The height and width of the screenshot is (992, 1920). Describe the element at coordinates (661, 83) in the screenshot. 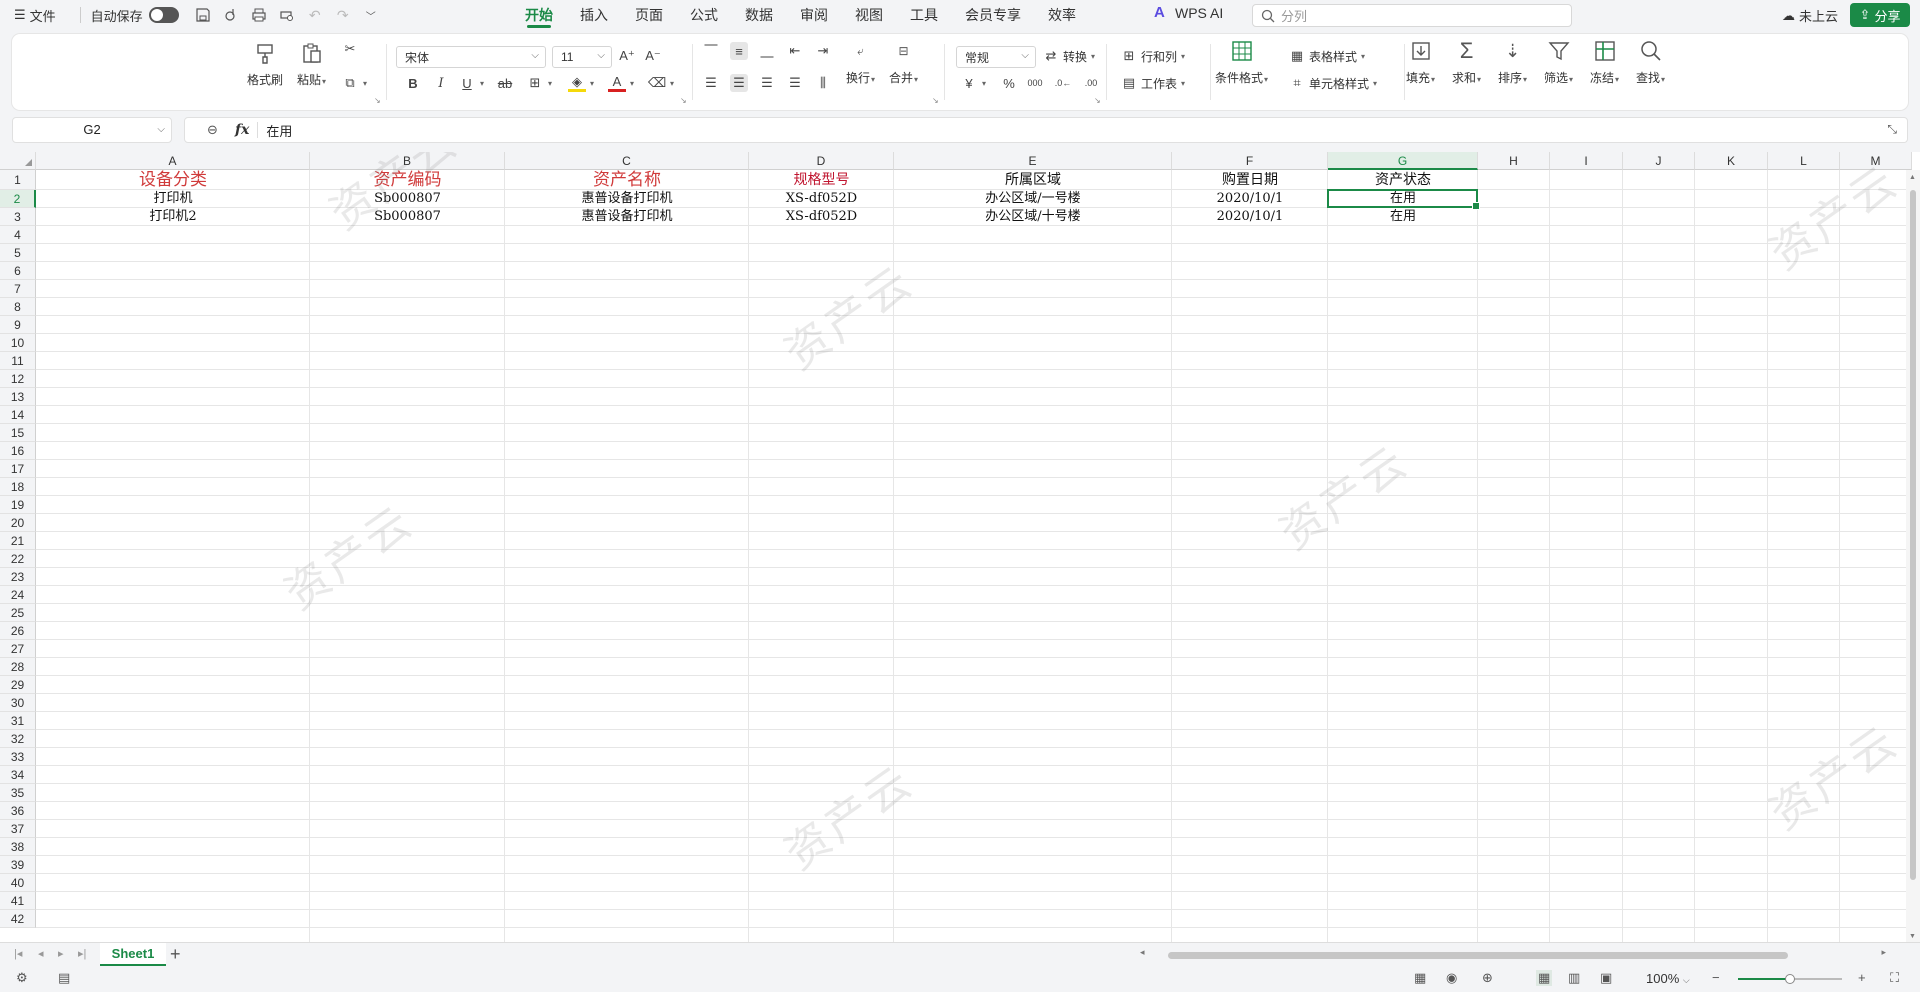

I see `clear-format-button: ⌫ ▾` at that location.